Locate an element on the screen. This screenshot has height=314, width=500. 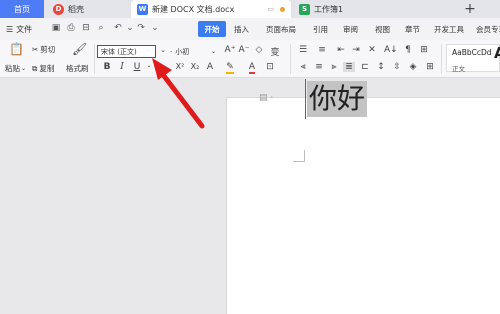
style-normal: AaBbCcDd 正文 is located at coordinates (473, 58).